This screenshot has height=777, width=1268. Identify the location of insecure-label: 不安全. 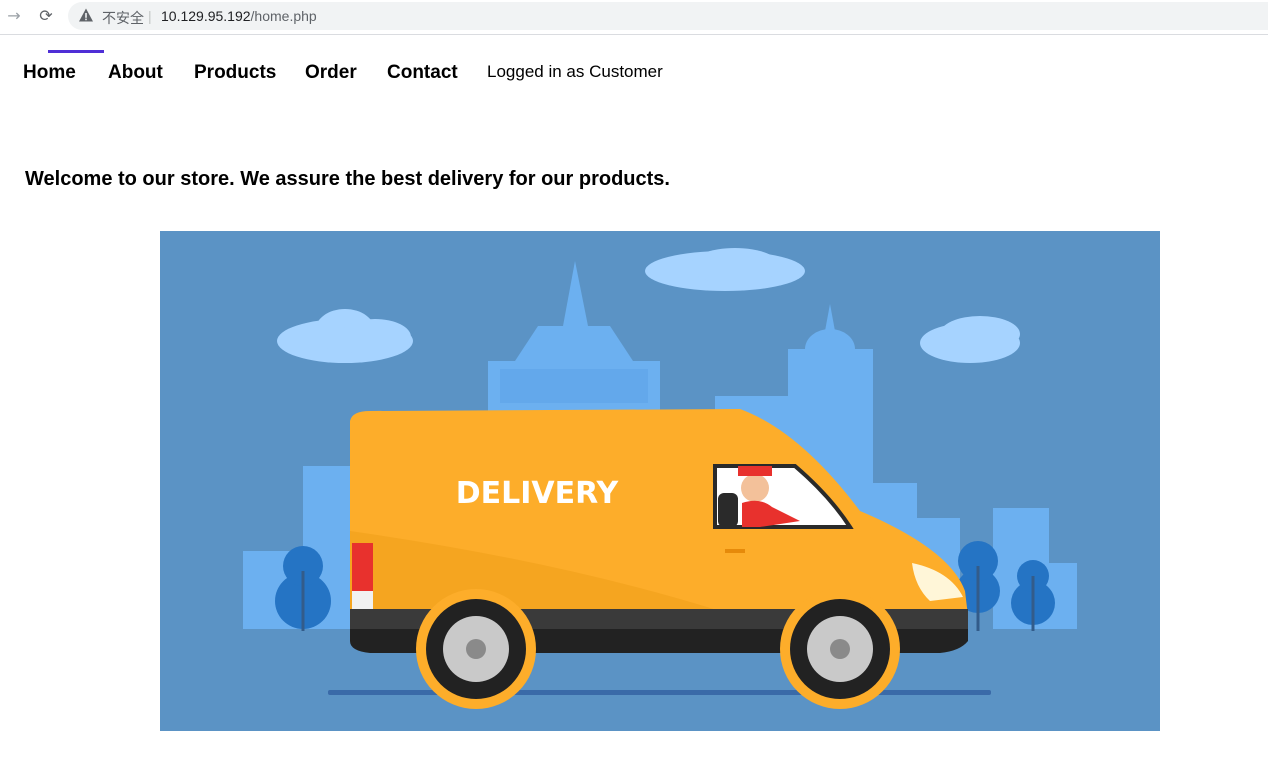
(123, 18).